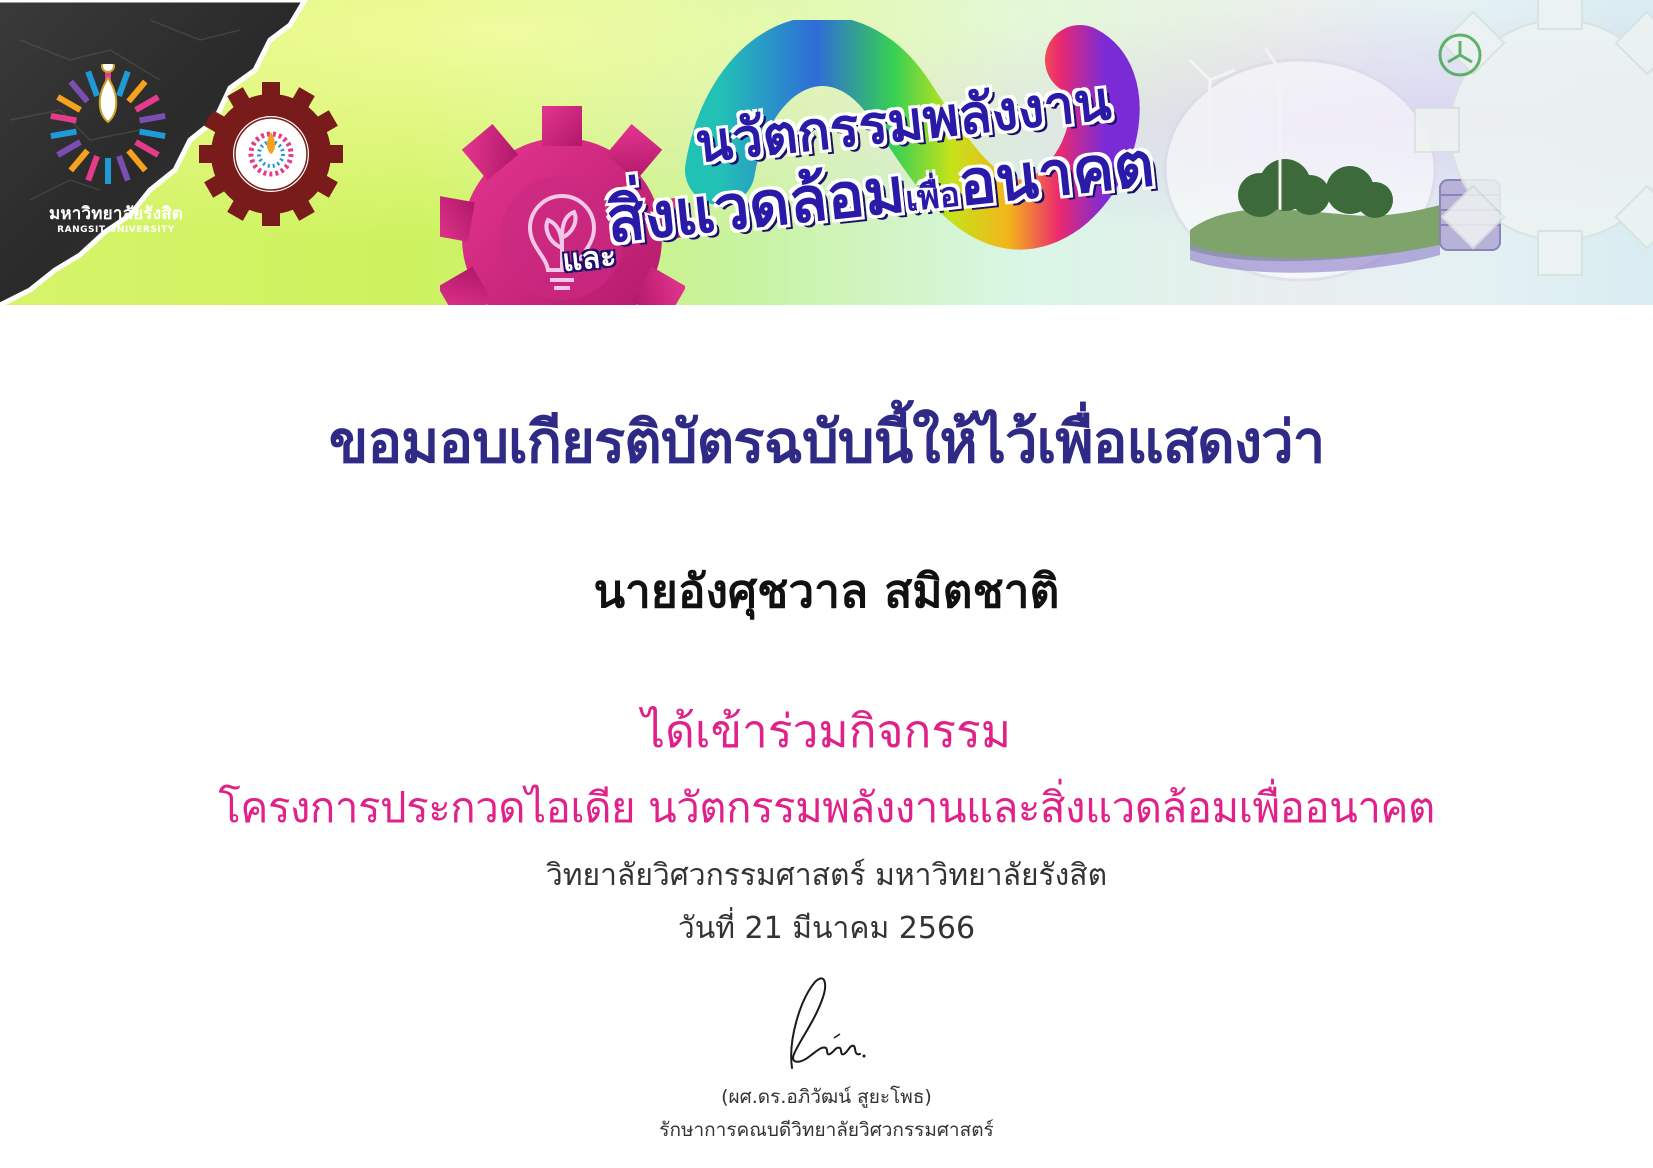 This screenshot has width=1653, height=1168. I want to click on gear-decoration-icon, so click(1533, 138).